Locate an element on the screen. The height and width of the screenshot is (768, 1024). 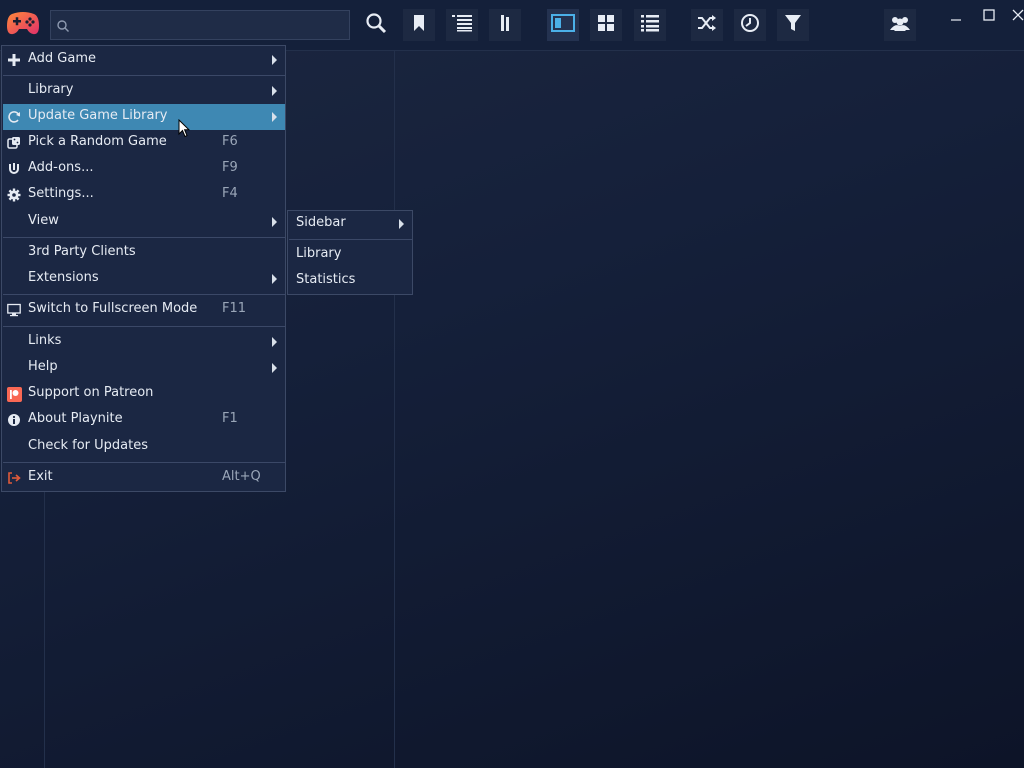
menu-item-shortcut: F6 is located at coordinates (230, 141).